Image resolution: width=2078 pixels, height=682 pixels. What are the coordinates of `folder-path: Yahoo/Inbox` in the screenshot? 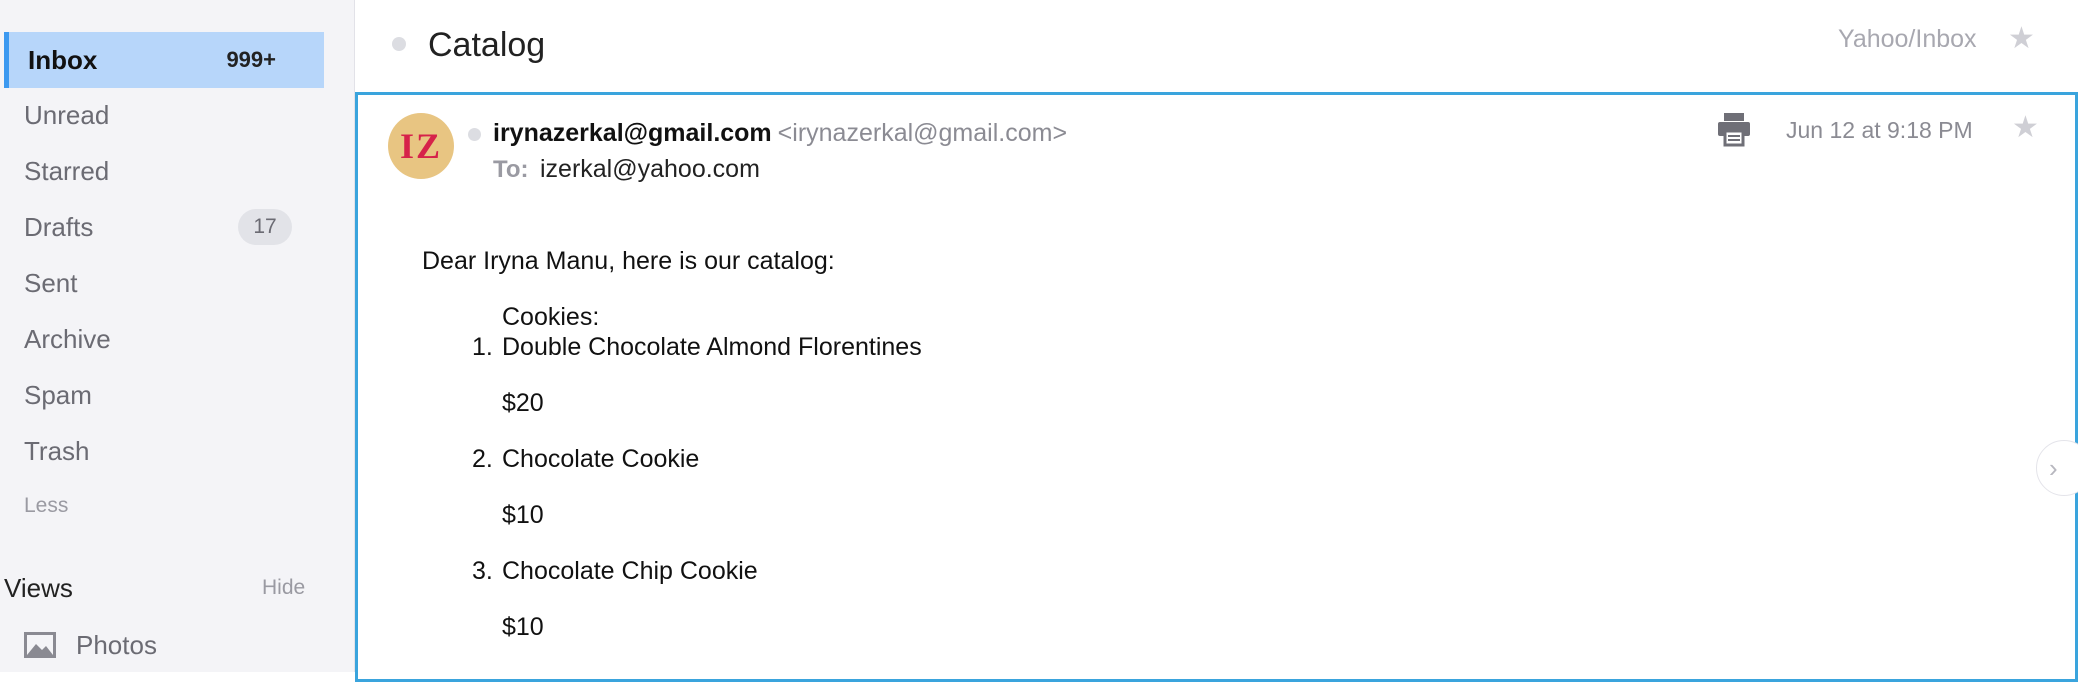 It's located at (1907, 39).